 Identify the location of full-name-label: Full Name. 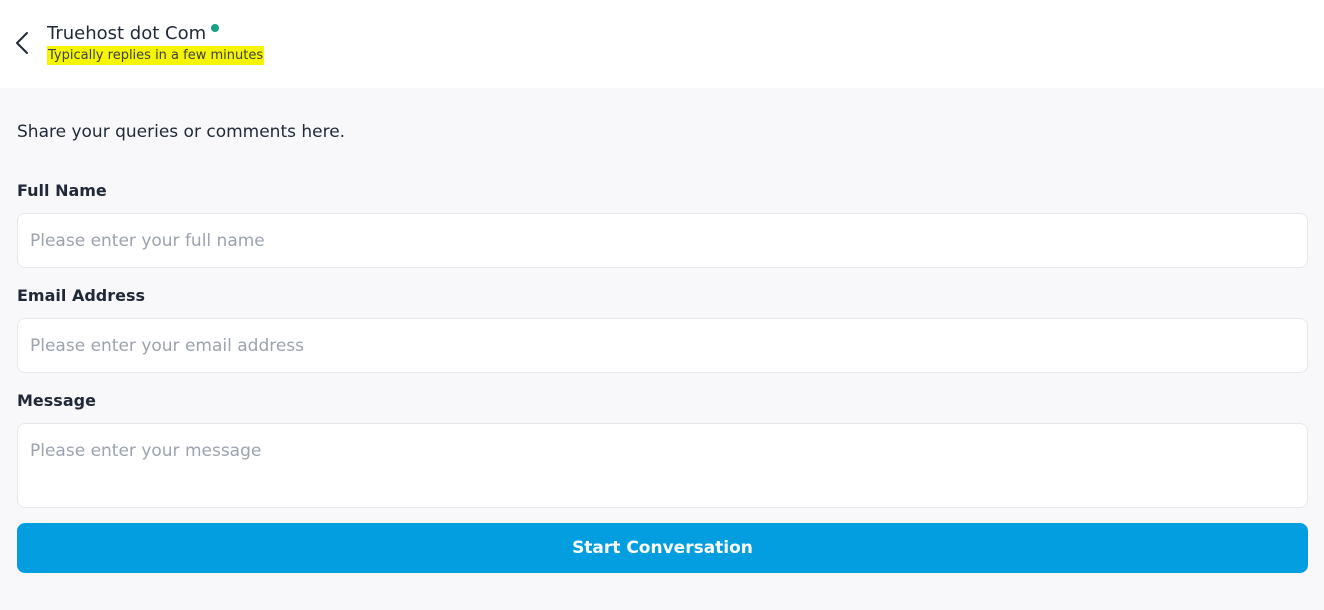
(62, 190).